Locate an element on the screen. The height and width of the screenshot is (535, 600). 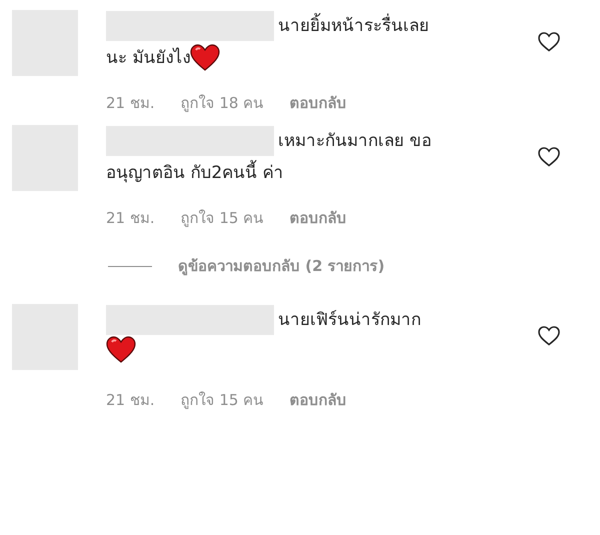
comment-text-continued: อนุญาตอิน กับ2คนนี้ ค่า is located at coordinates (195, 172).